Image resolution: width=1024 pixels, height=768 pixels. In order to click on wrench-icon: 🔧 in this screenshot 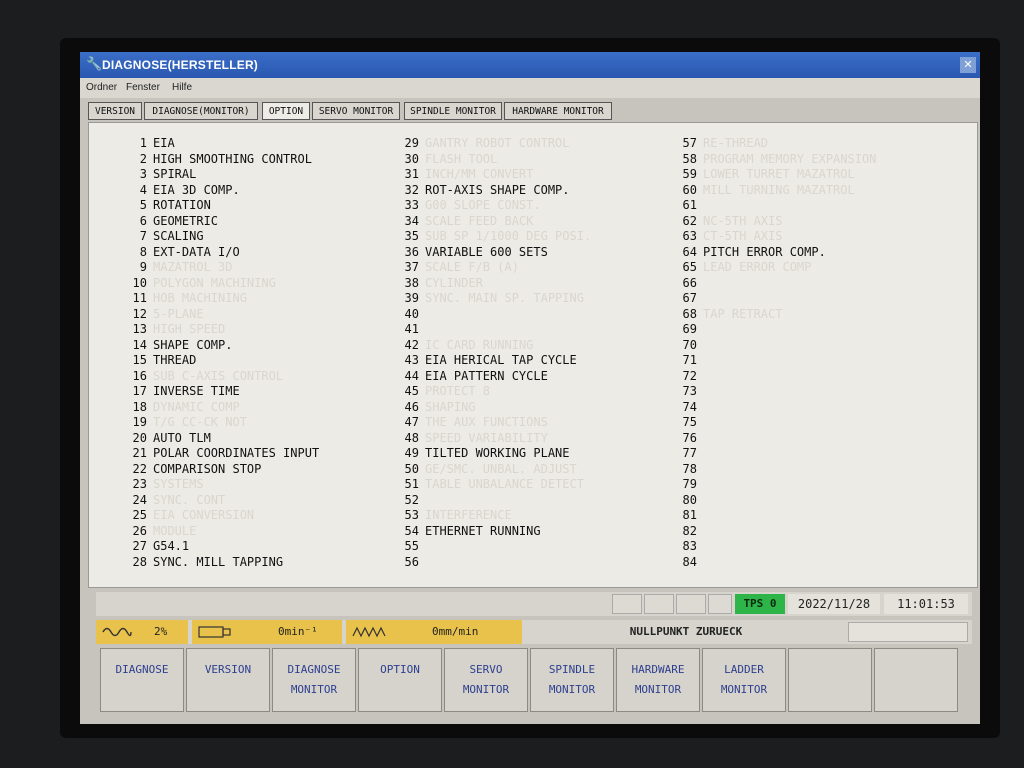, I will do `click(94, 64)`.